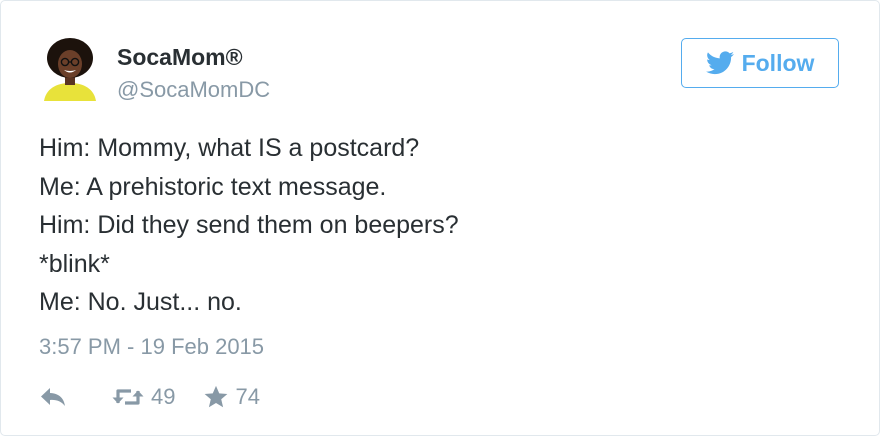 The image size is (880, 436). What do you see at coordinates (140, 302) in the screenshot?
I see `tweet-line: Me: No. Just... no.` at bounding box center [140, 302].